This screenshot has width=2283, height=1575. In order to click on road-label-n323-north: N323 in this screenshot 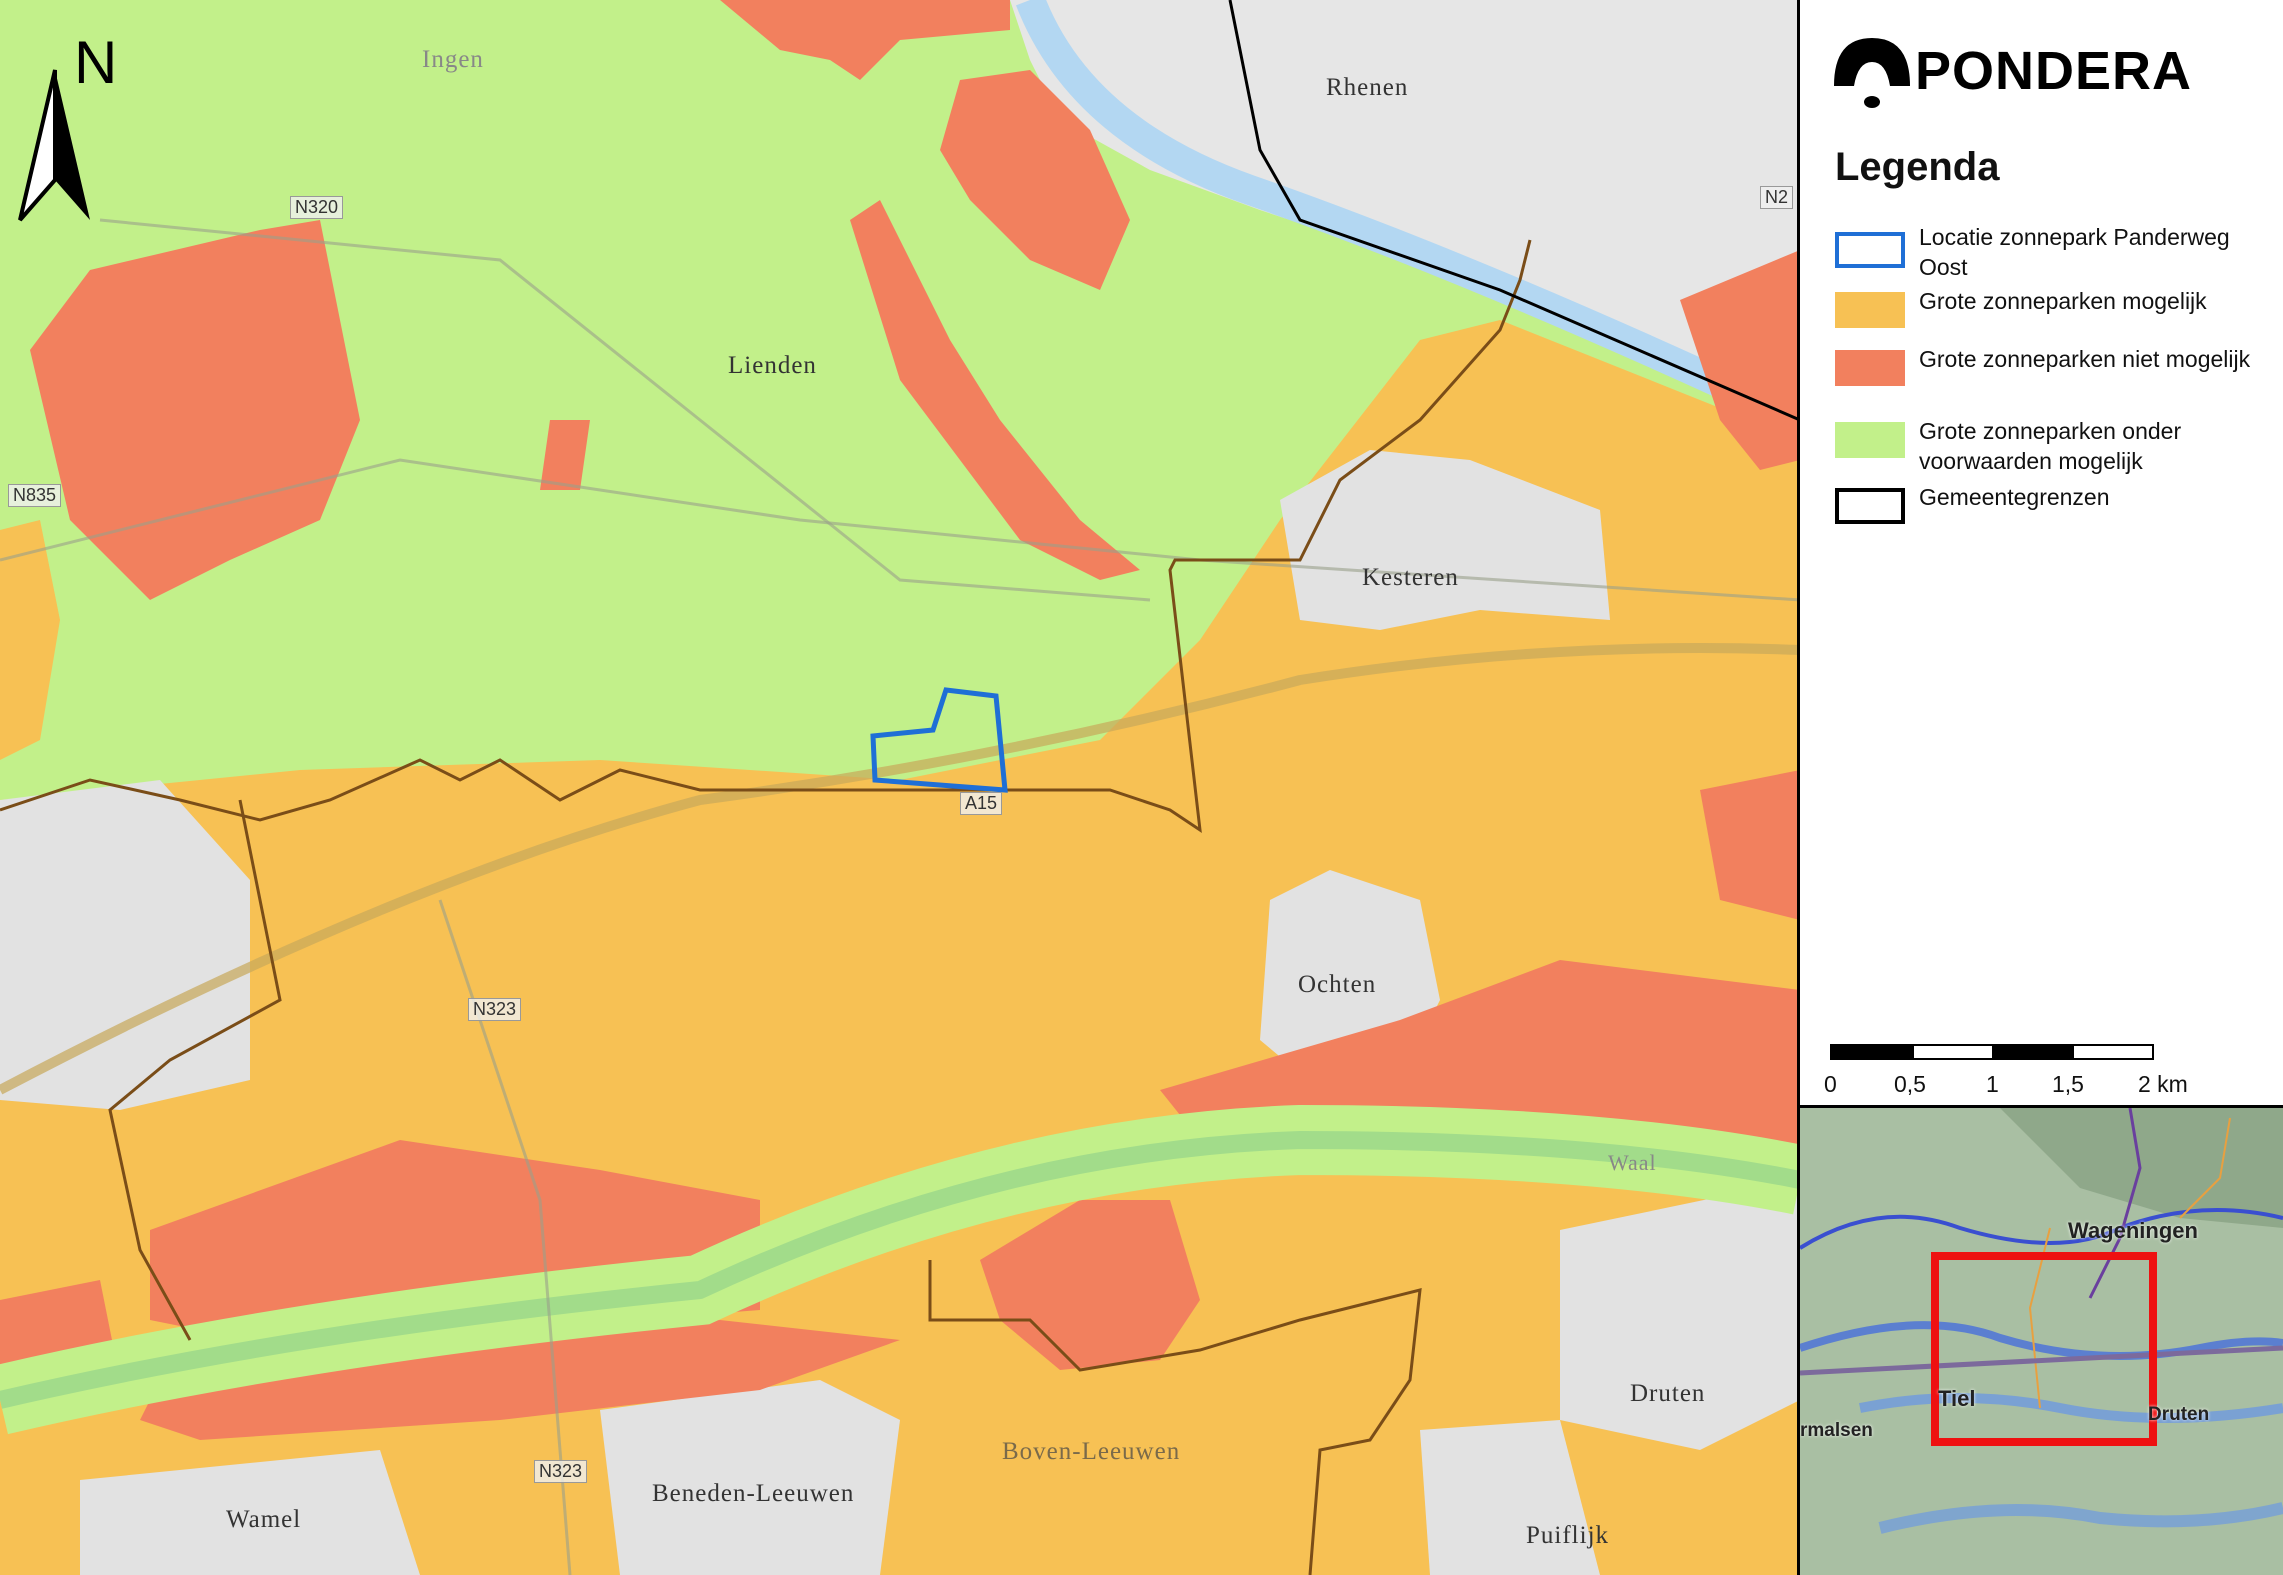, I will do `click(495, 1009)`.